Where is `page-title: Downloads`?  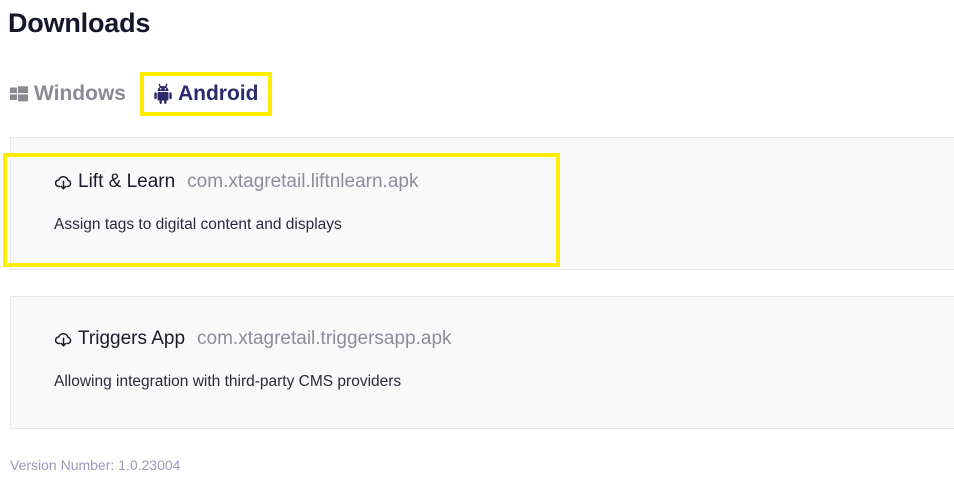
page-title: Downloads is located at coordinates (79, 23).